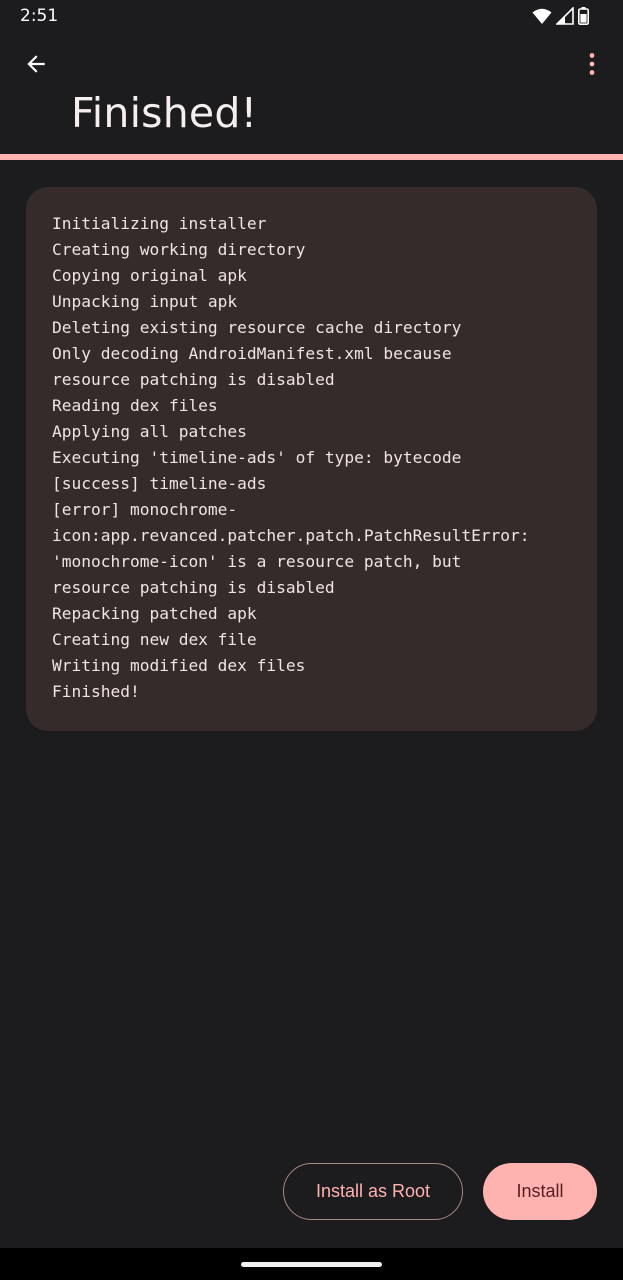 Image resolution: width=623 pixels, height=1280 pixels. I want to click on back-button, so click(36, 66).